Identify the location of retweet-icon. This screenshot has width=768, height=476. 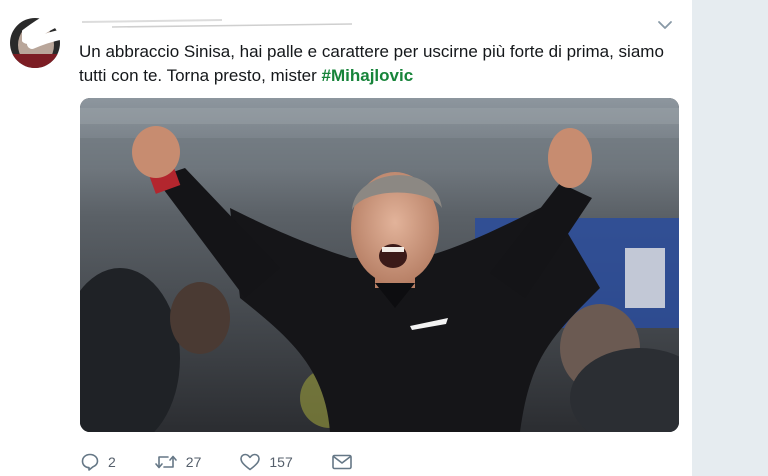
(165, 462).